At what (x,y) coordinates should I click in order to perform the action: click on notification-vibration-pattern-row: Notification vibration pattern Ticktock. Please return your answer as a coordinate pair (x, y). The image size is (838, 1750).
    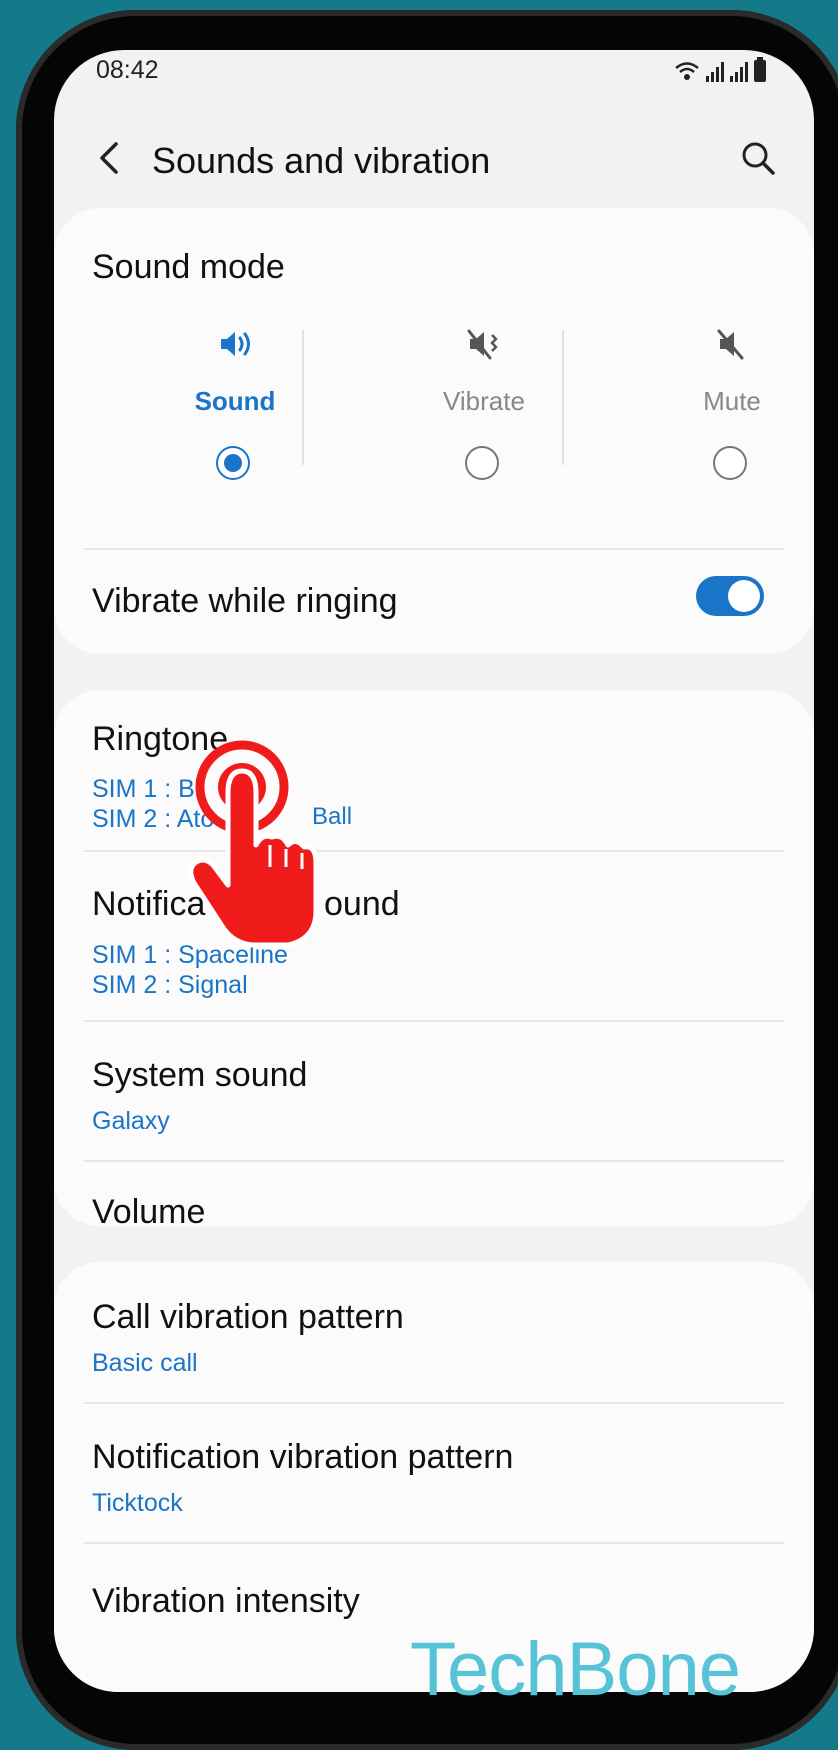
    Looking at the image, I should click on (434, 1472).